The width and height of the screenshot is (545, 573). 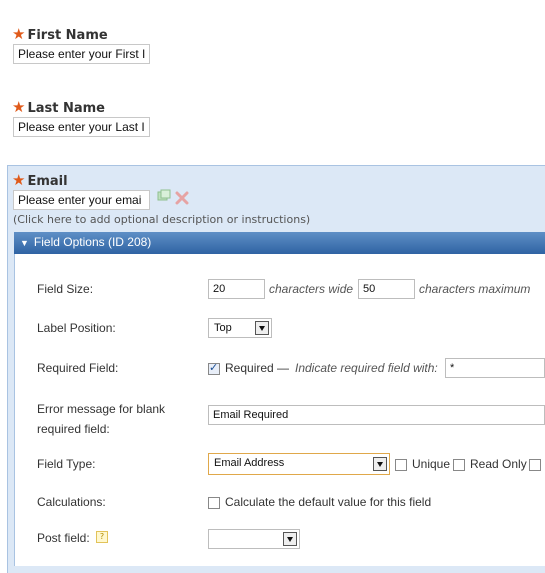 I want to click on chars-wide-text: characters wide, so click(x=311, y=289).